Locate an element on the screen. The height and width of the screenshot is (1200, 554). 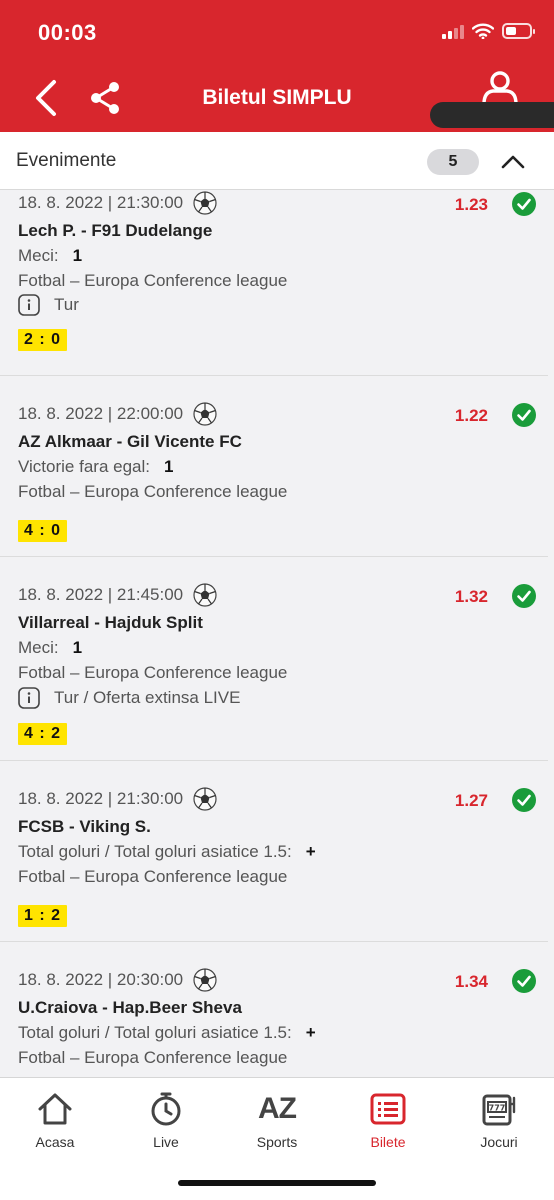
tab-label: Jocuri is located at coordinates (499, 1142).